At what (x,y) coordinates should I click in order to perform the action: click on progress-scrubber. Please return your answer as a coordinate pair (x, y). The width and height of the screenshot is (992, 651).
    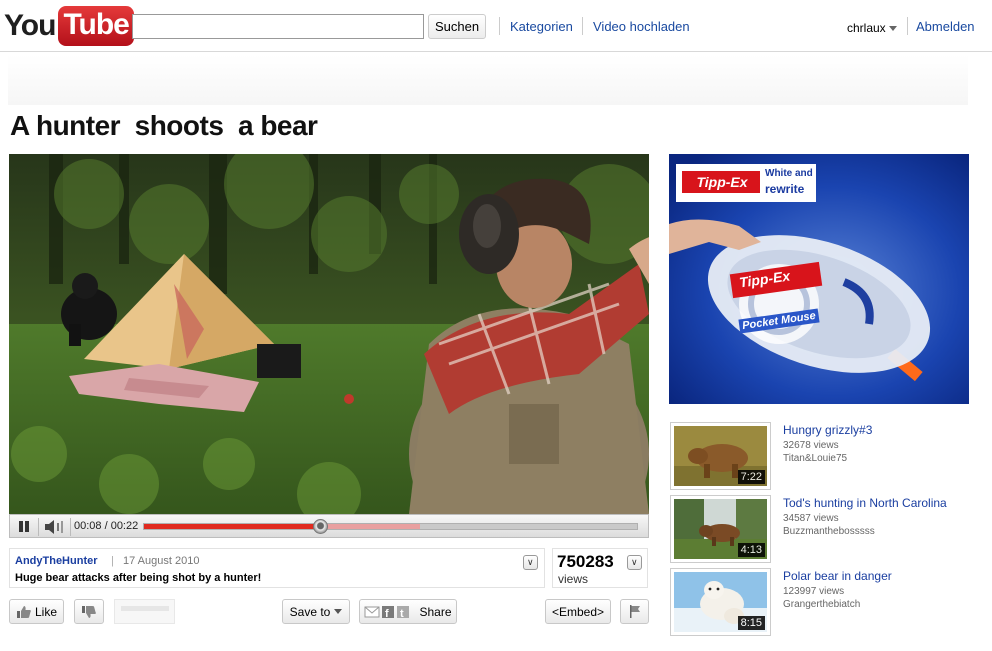
    Looking at the image, I should click on (321, 526).